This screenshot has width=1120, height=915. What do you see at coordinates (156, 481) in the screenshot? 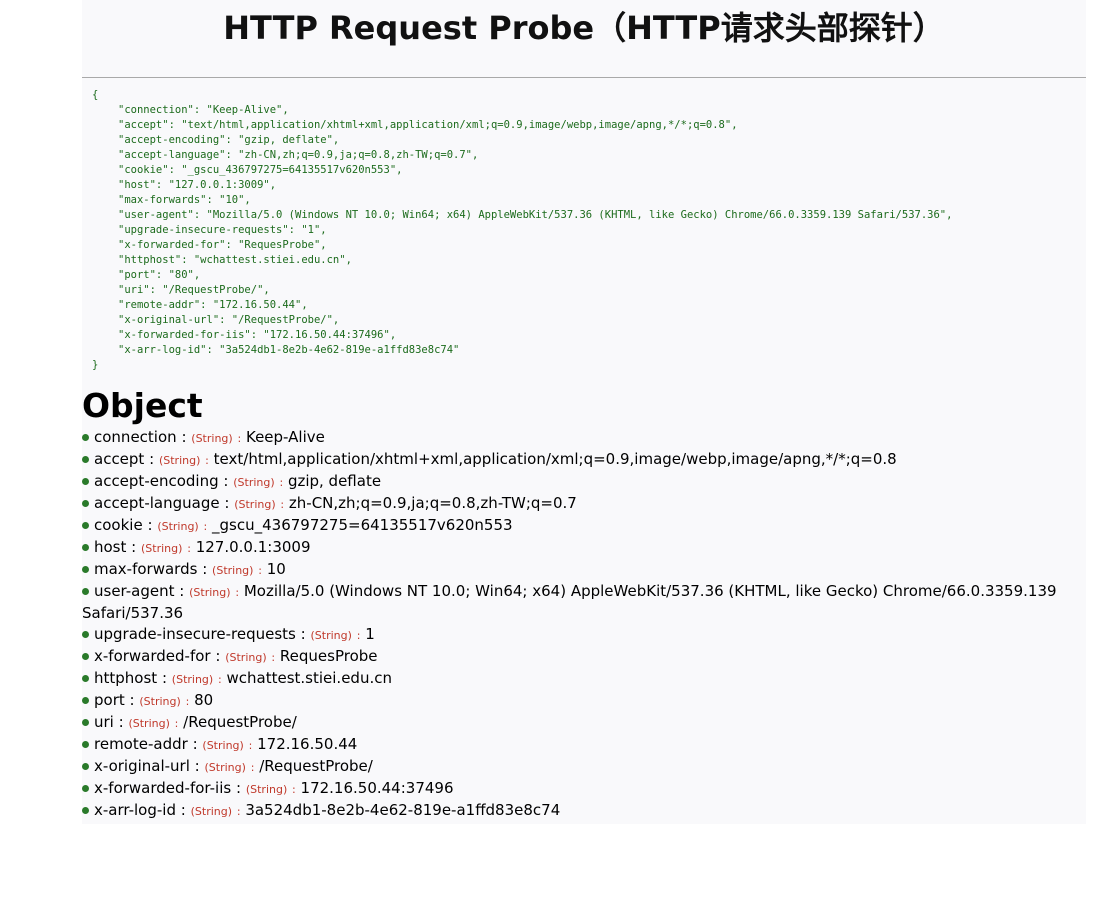
I see `property-key: accept-encoding` at bounding box center [156, 481].